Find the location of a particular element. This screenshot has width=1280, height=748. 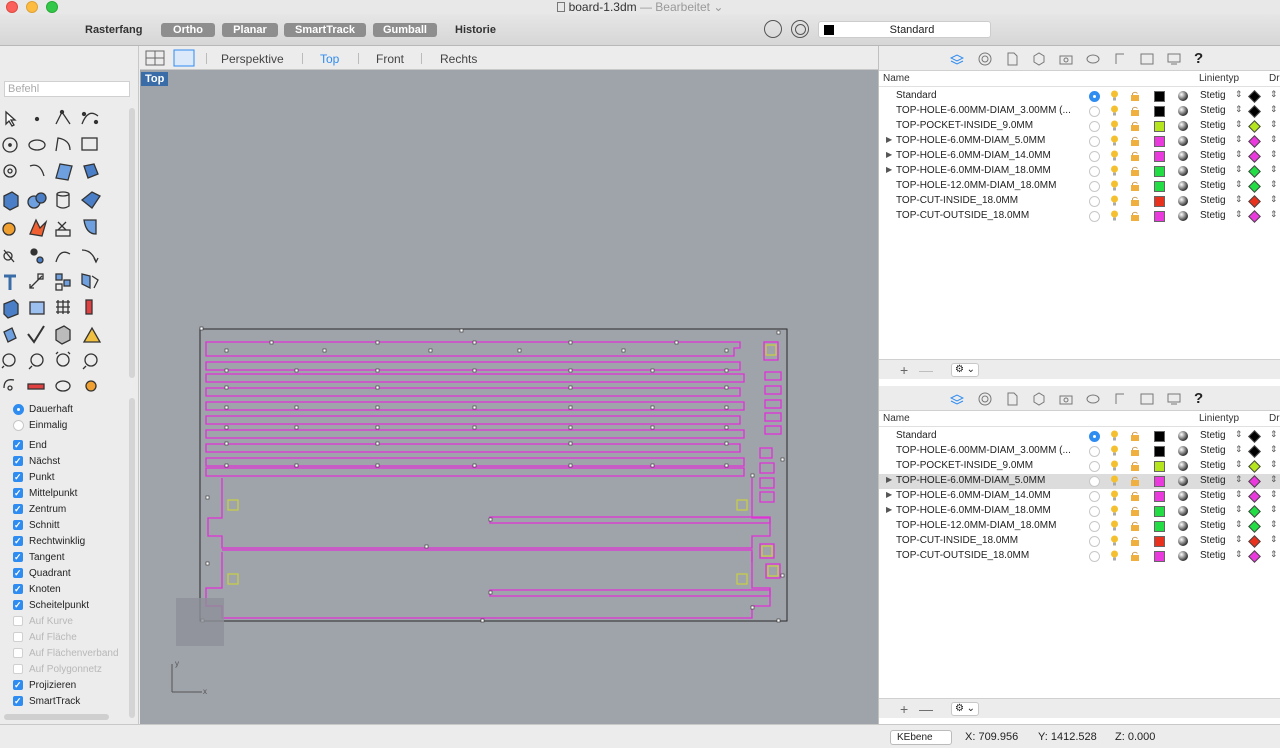

point-icon is located at coordinates (37, 119).